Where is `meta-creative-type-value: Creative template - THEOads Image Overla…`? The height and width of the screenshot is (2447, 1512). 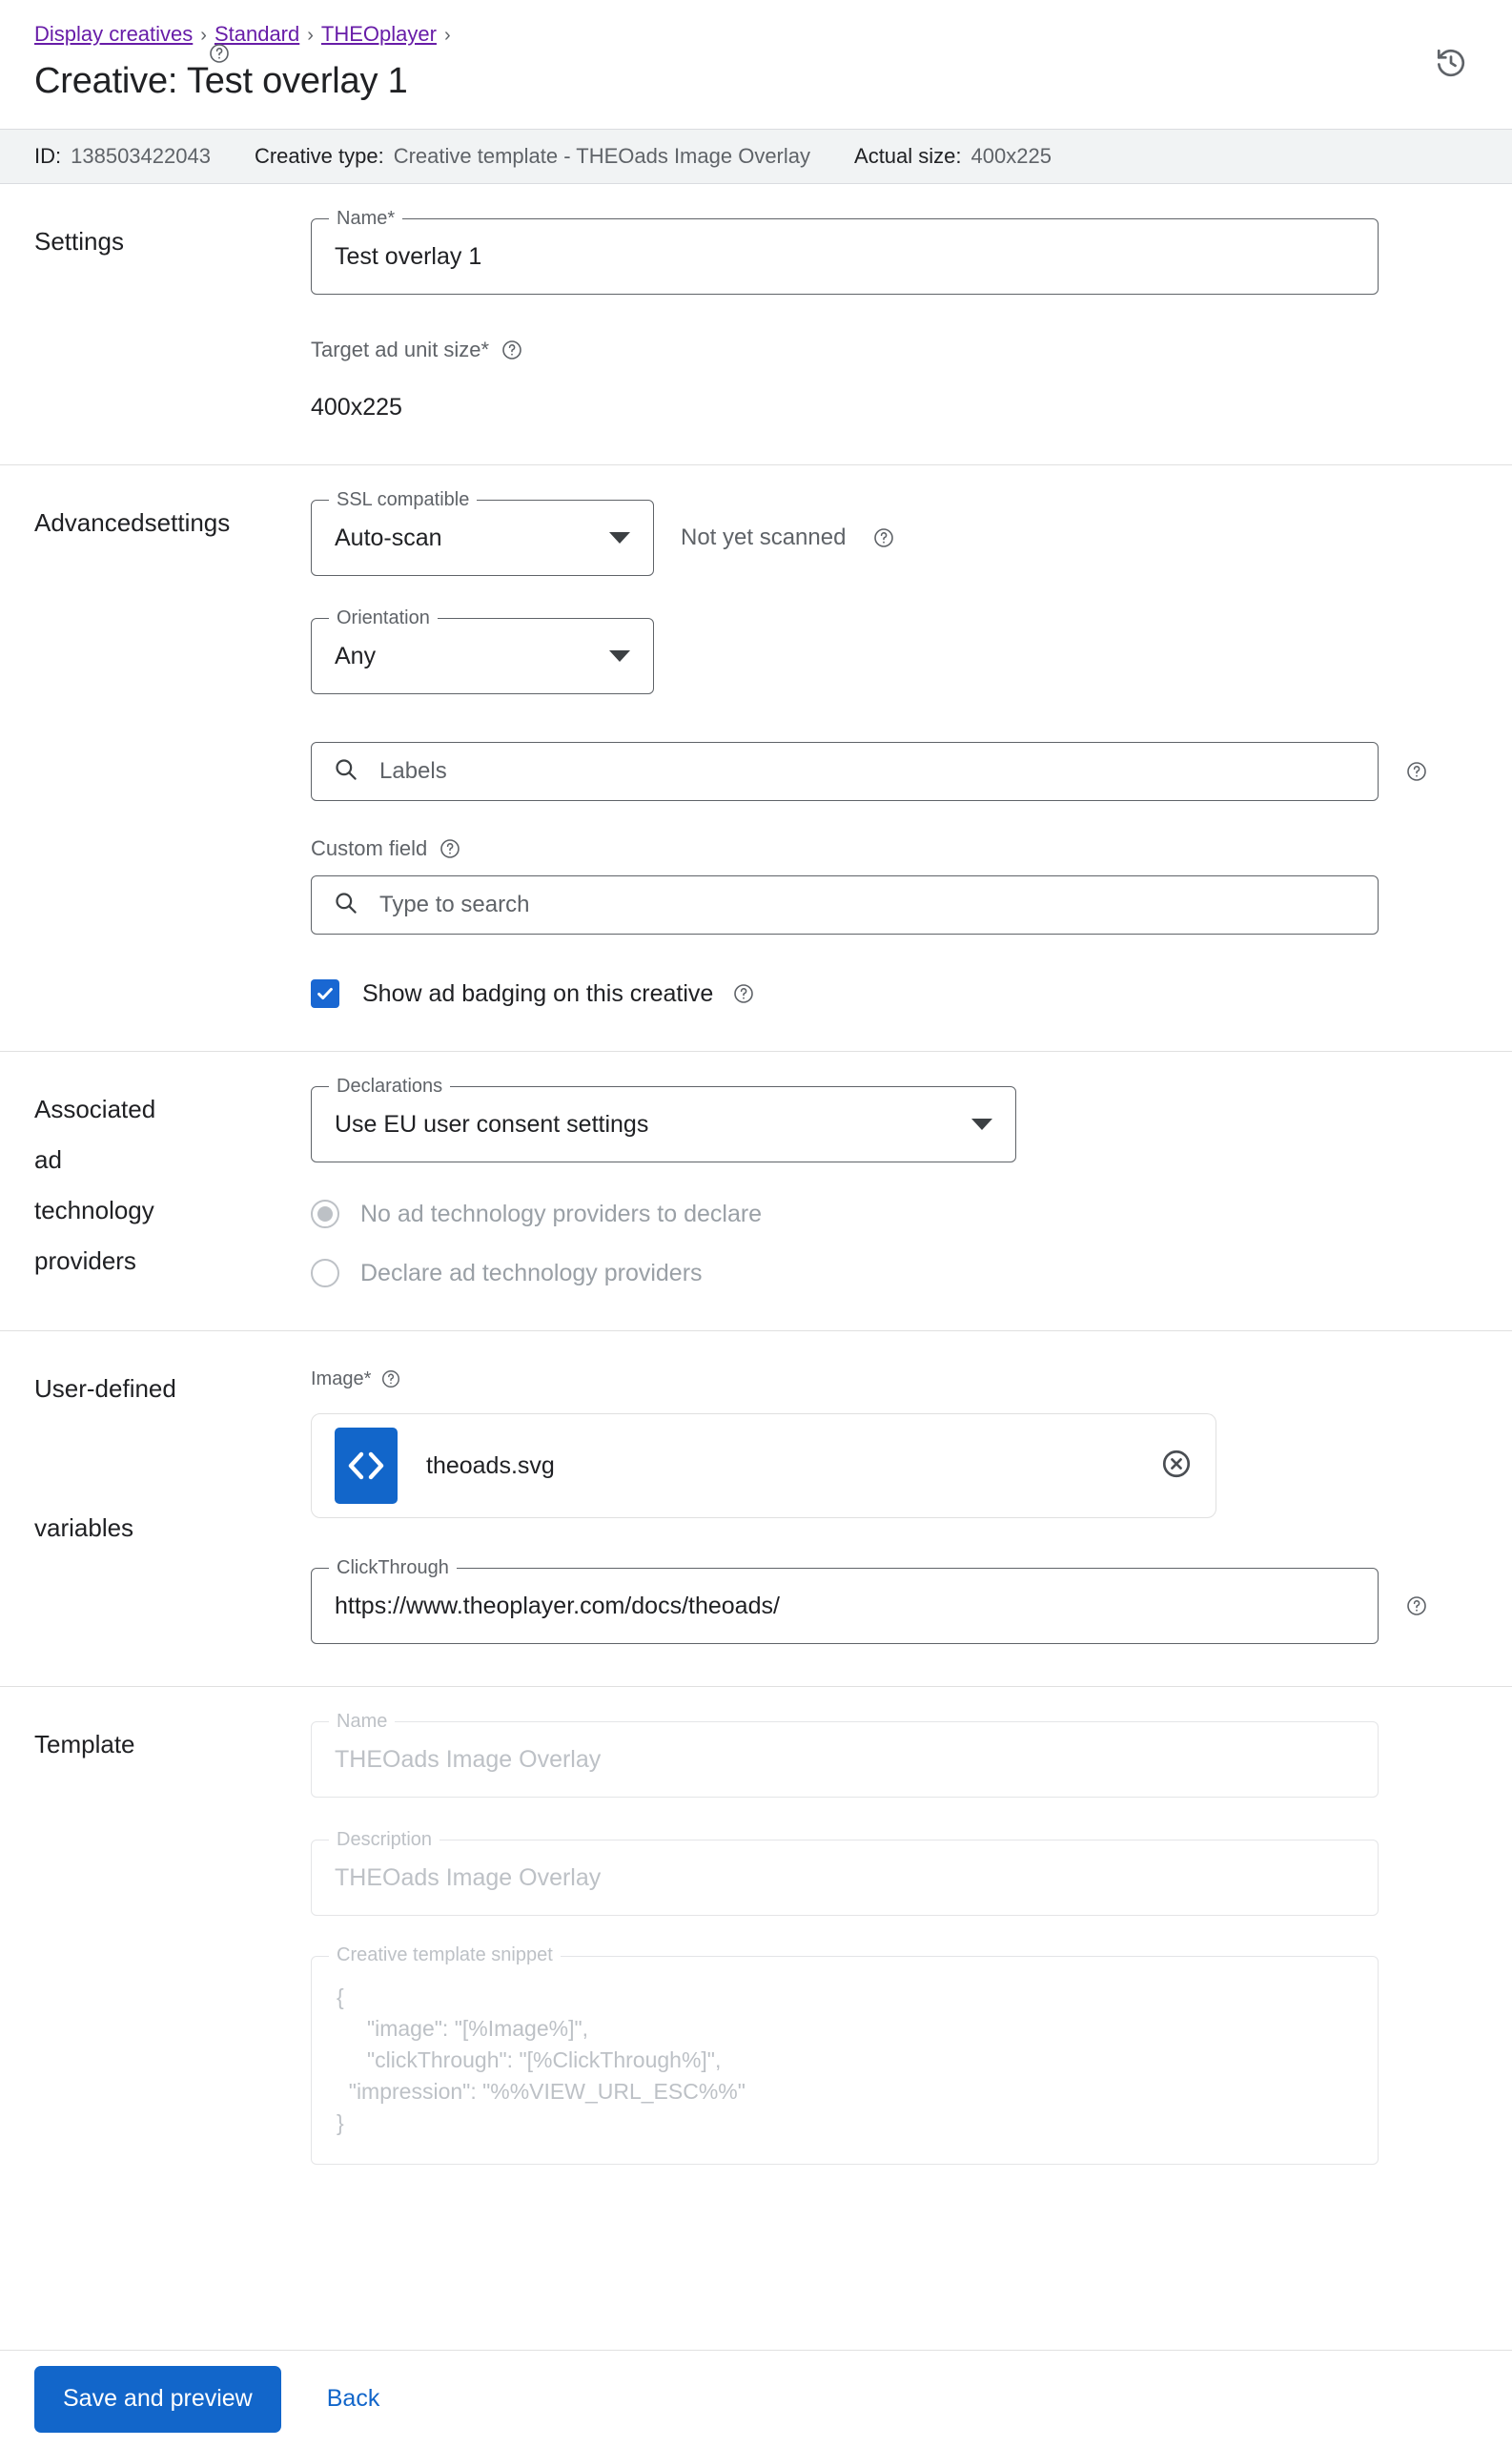
meta-creative-type-value: Creative template - THEOads Image Overla… is located at coordinates (602, 156).